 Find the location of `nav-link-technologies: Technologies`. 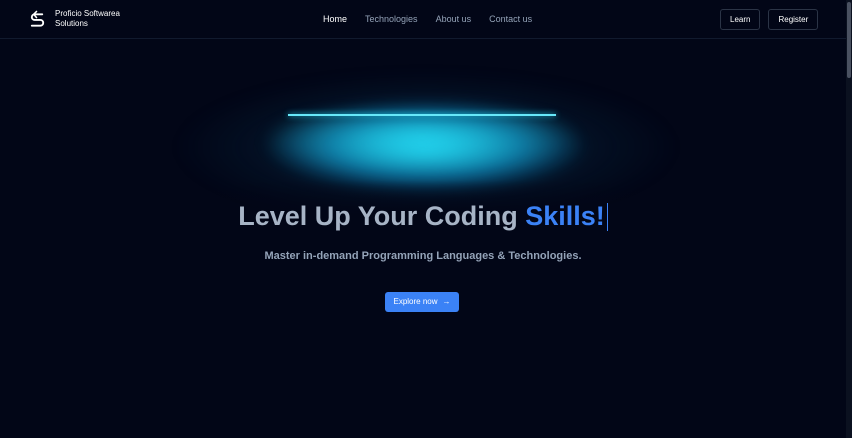

nav-link-technologies: Technologies is located at coordinates (391, 19).